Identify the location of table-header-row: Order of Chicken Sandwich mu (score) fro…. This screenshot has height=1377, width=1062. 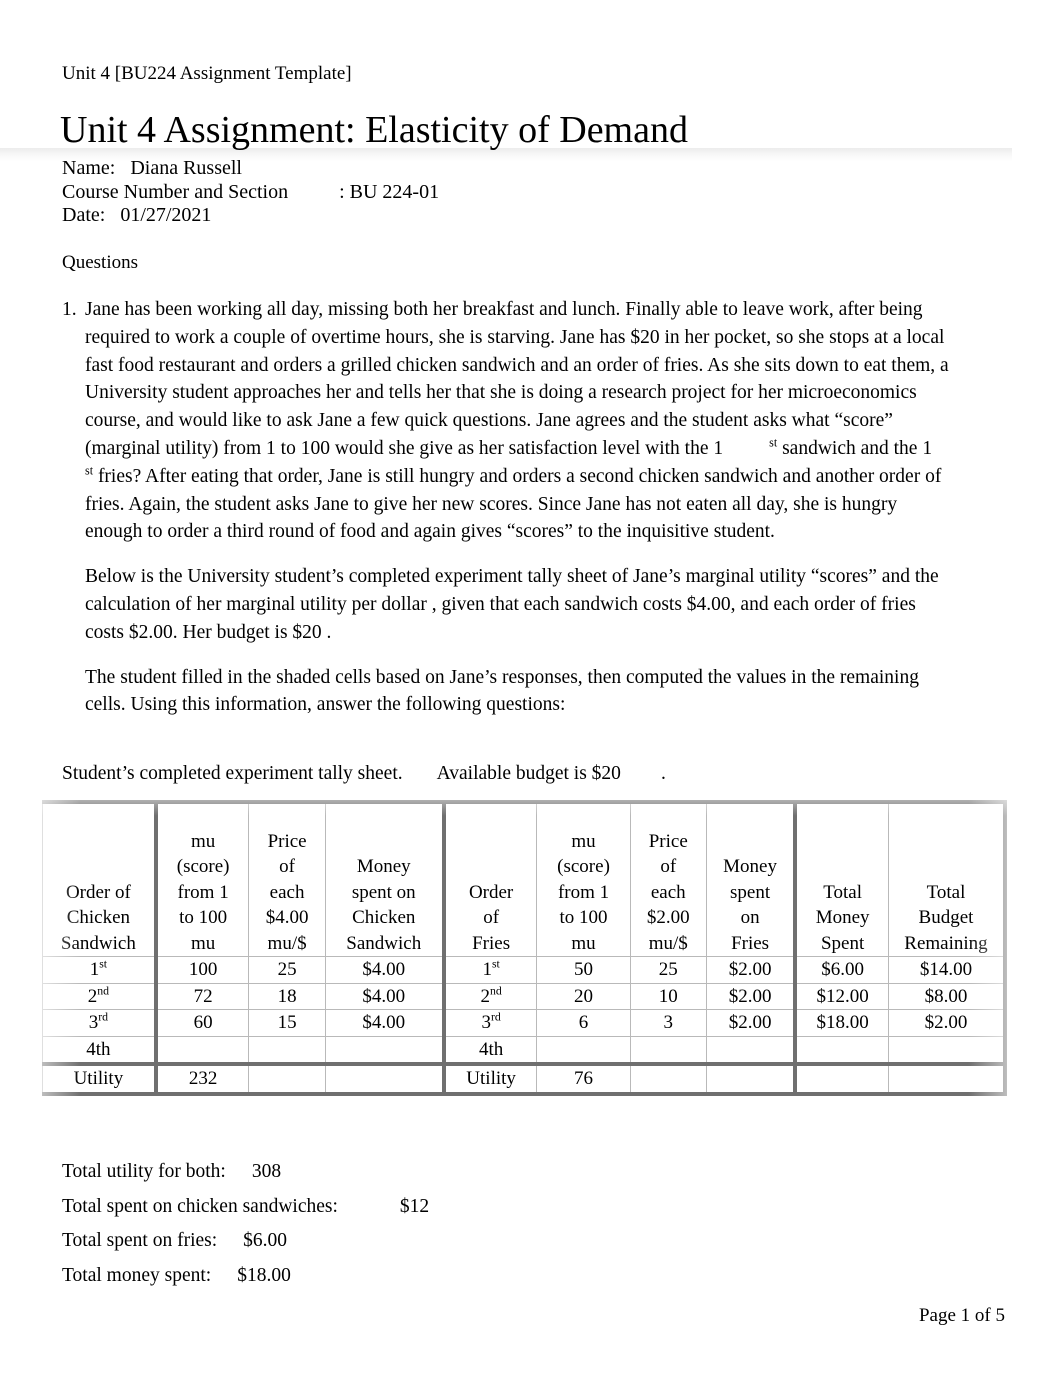
(524, 878).